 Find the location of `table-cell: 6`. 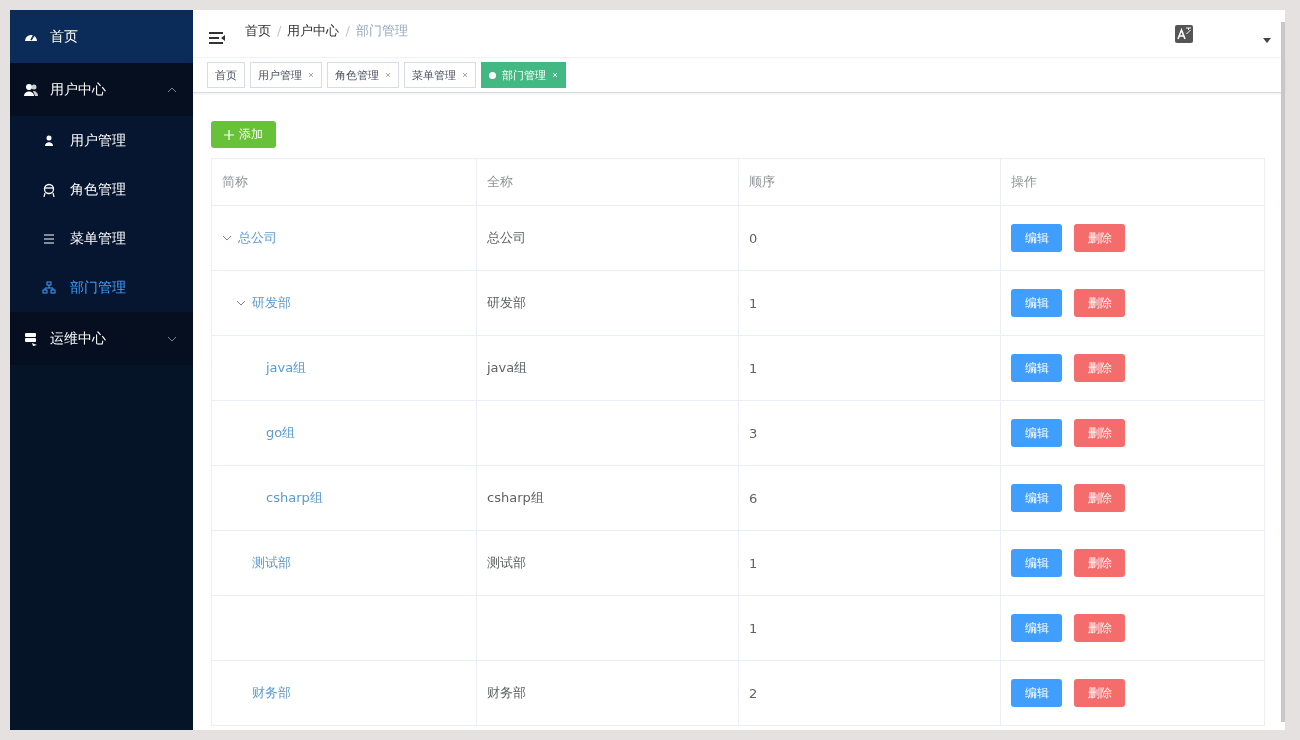

table-cell: 6 is located at coordinates (753, 498).